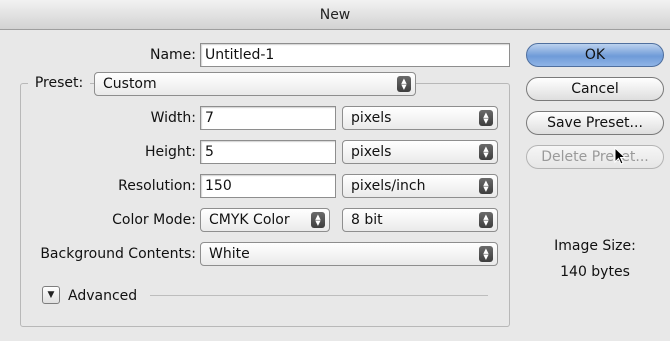 This screenshot has width=670, height=341. Describe the element at coordinates (595, 246) in the screenshot. I see `image-size-label: Image Size:` at that location.